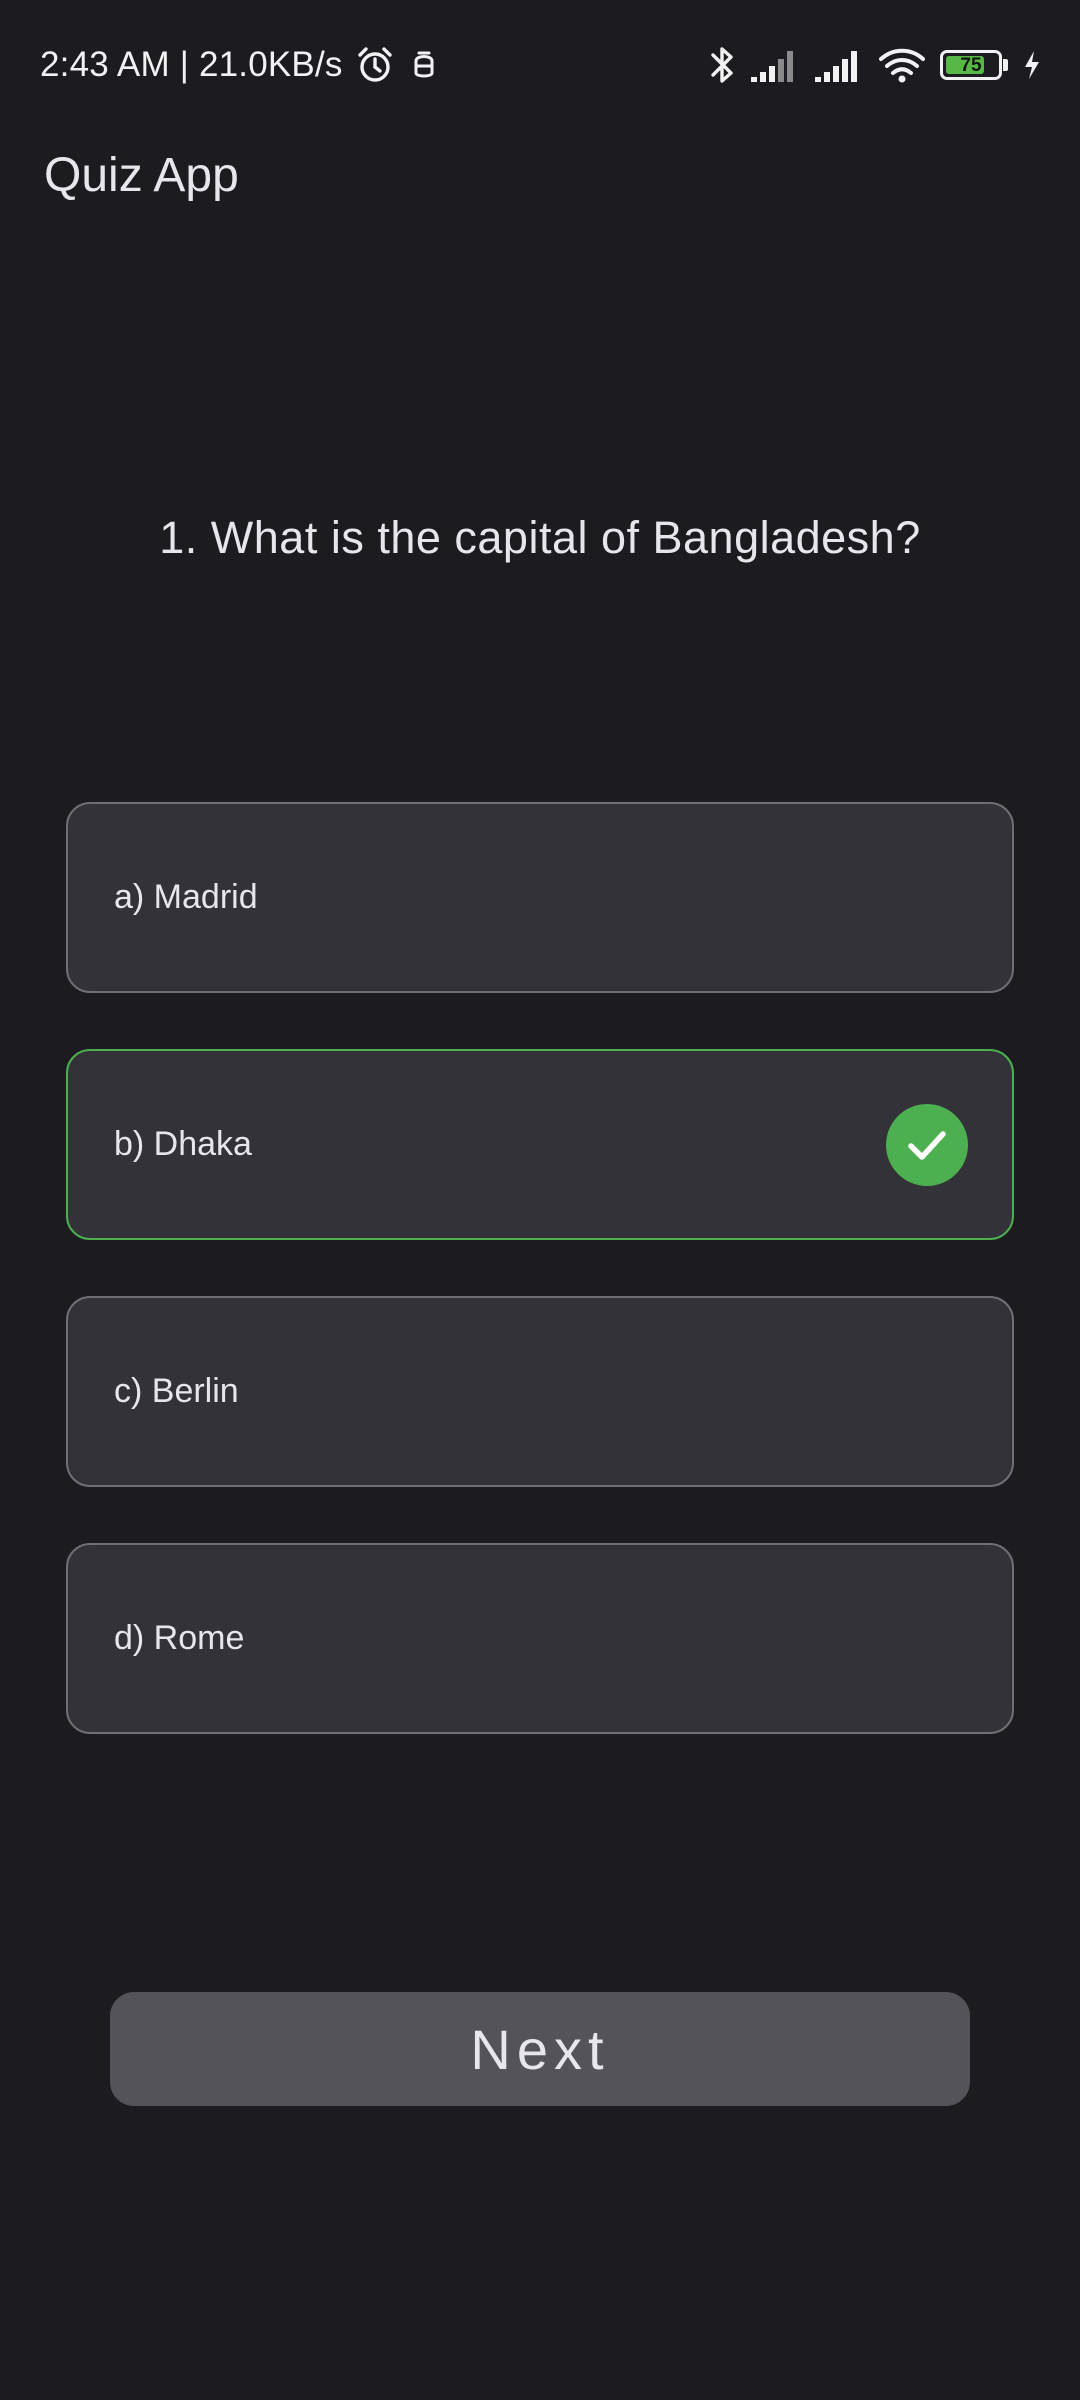  What do you see at coordinates (141, 175) in the screenshot?
I see `app-title: Quiz App` at bounding box center [141, 175].